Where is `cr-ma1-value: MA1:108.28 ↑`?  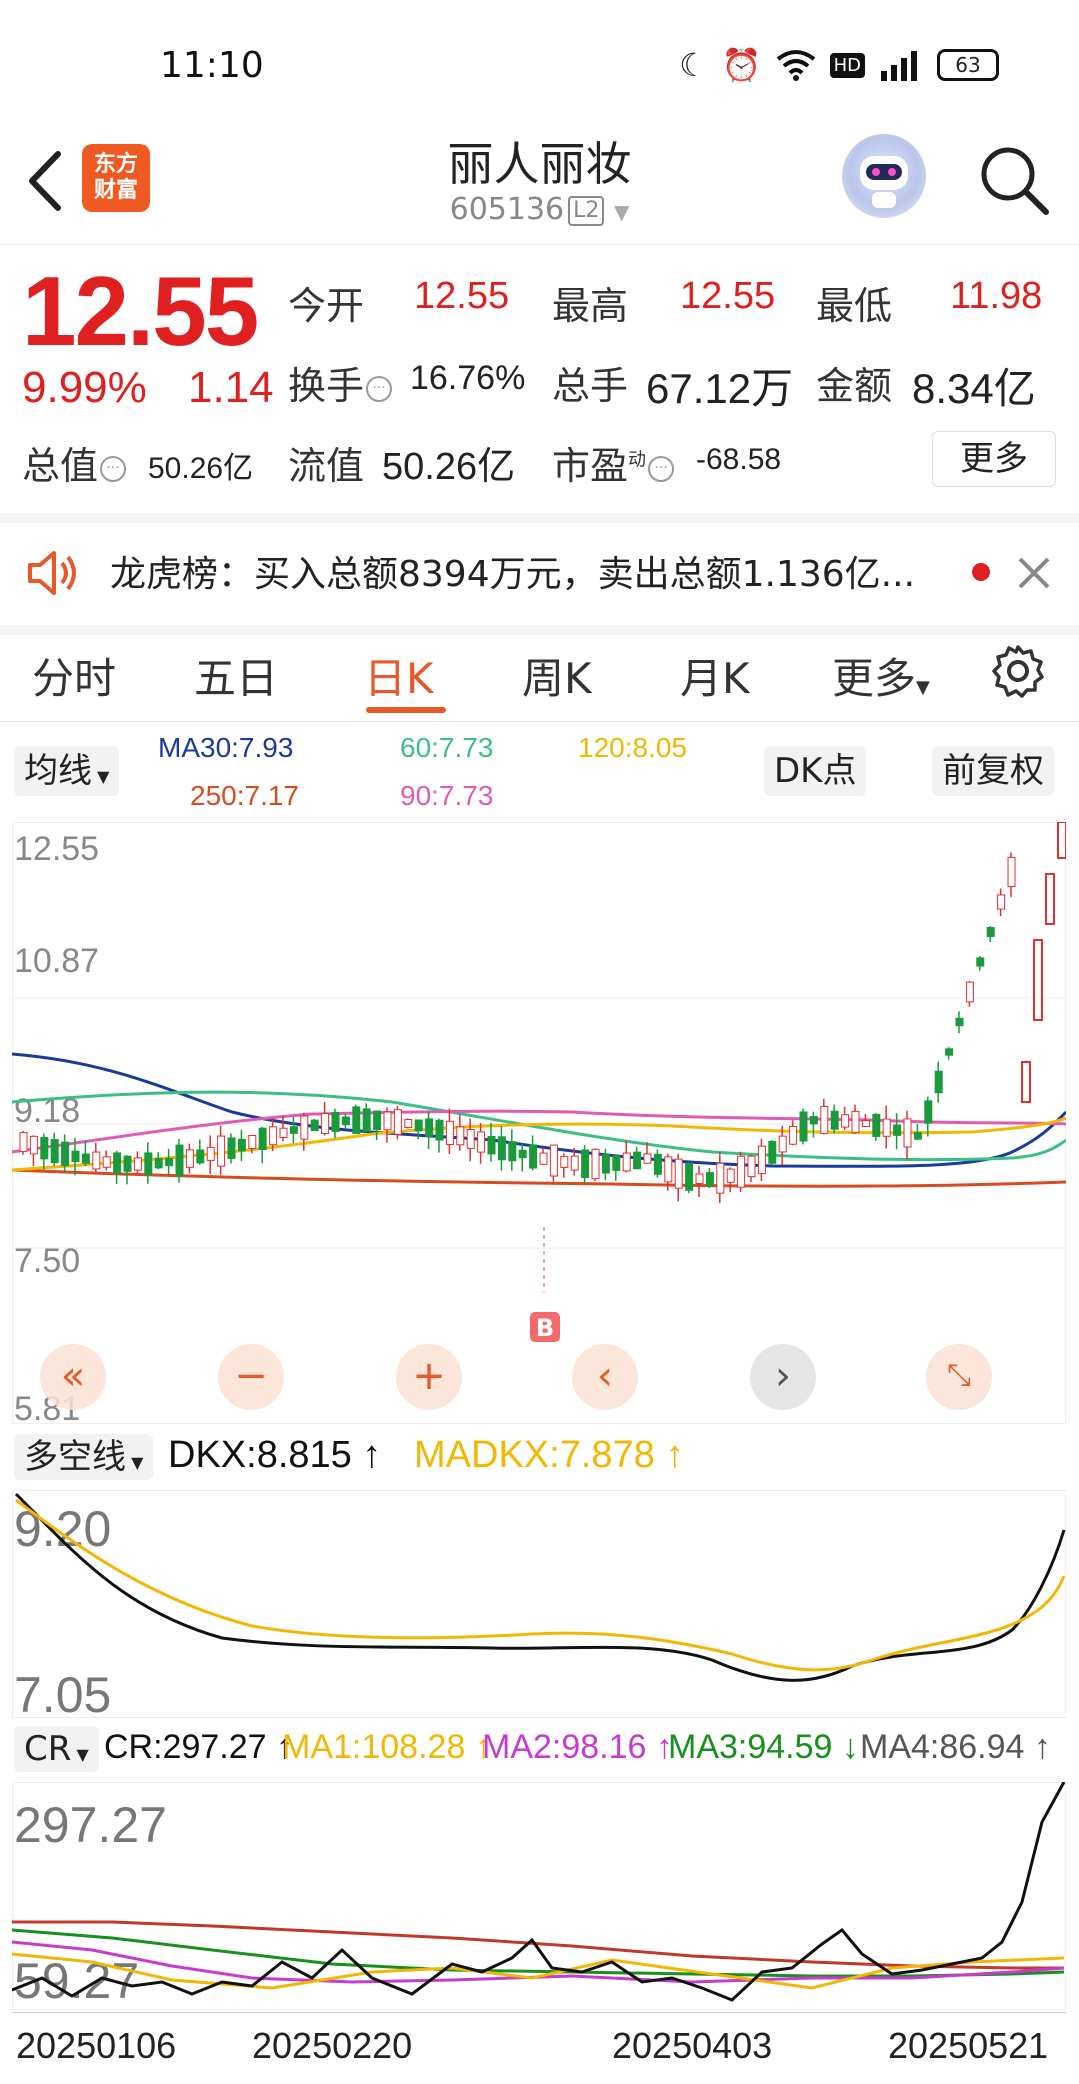 cr-ma1-value: MA1:108.28 ↑ is located at coordinates (387, 1747).